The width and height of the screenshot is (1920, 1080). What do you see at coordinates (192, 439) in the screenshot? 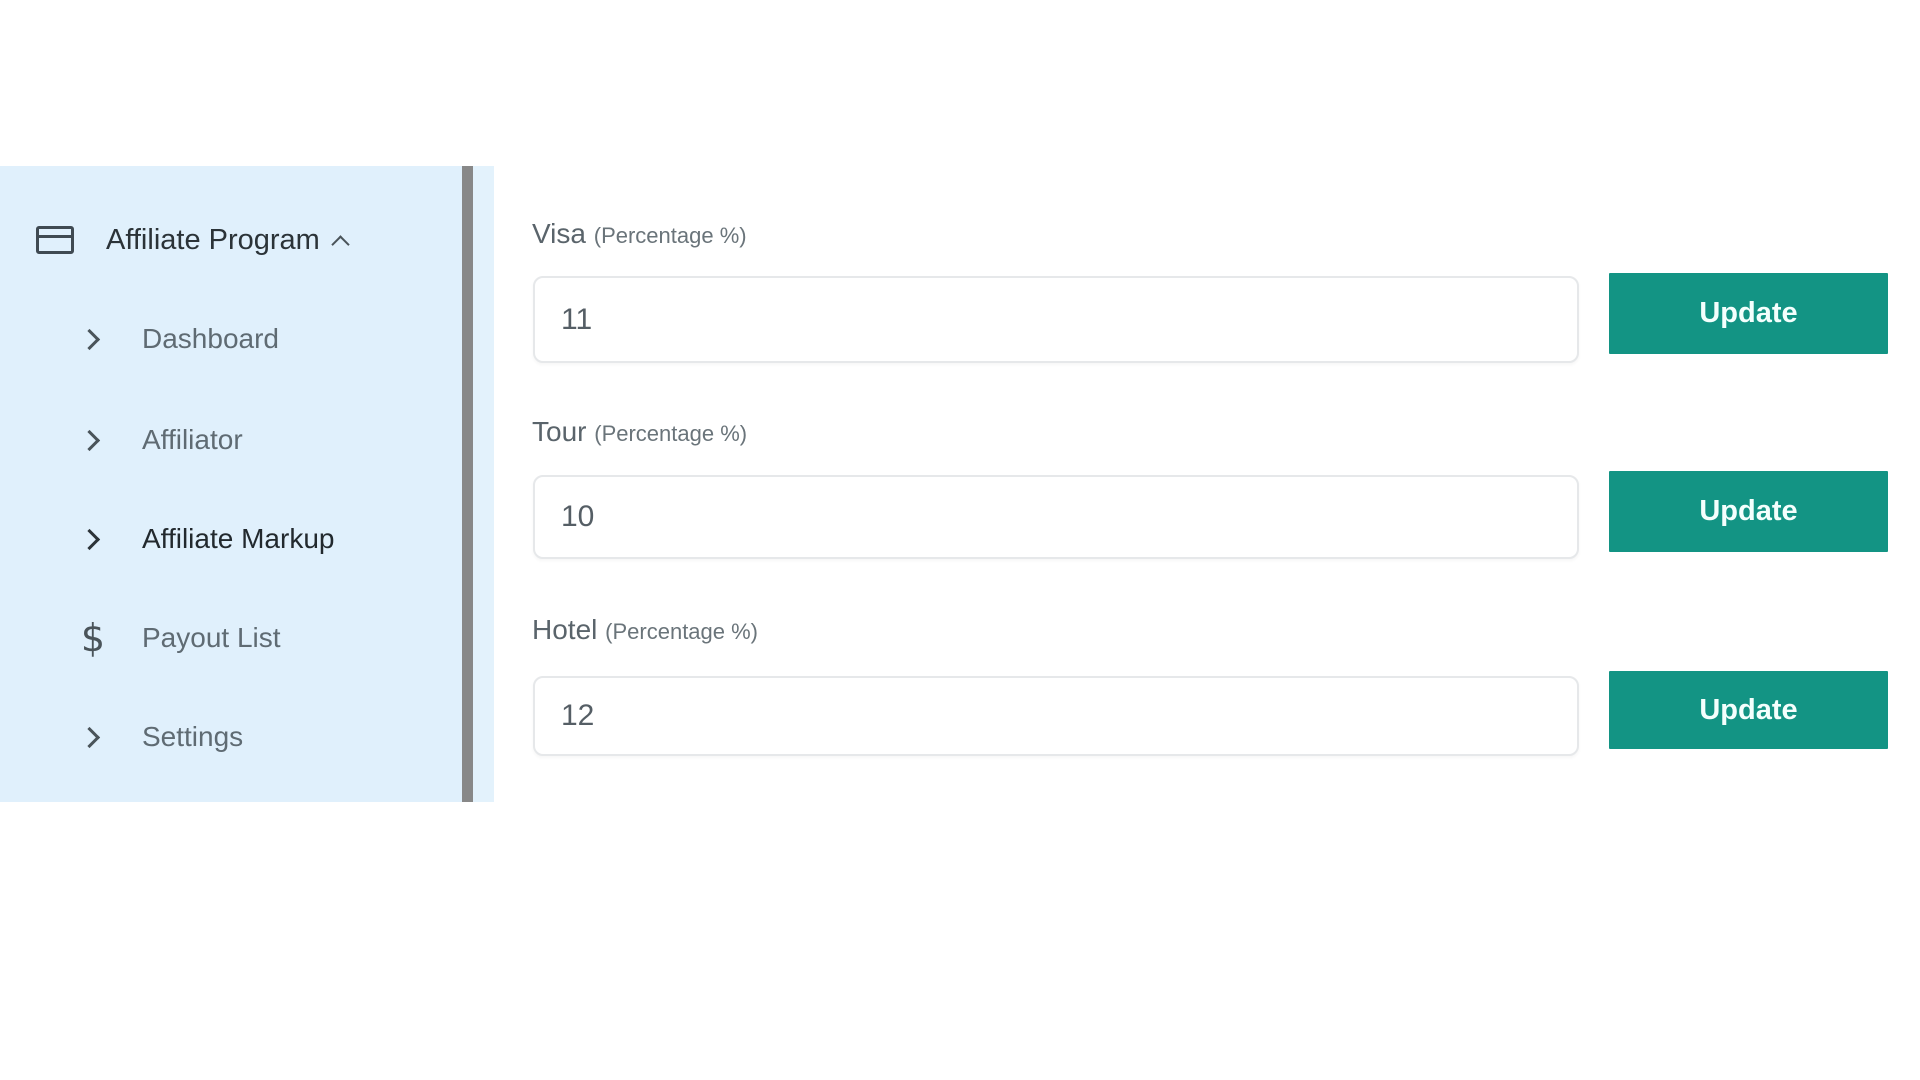
I see `sidebar-item-label: Affiliator` at bounding box center [192, 439].